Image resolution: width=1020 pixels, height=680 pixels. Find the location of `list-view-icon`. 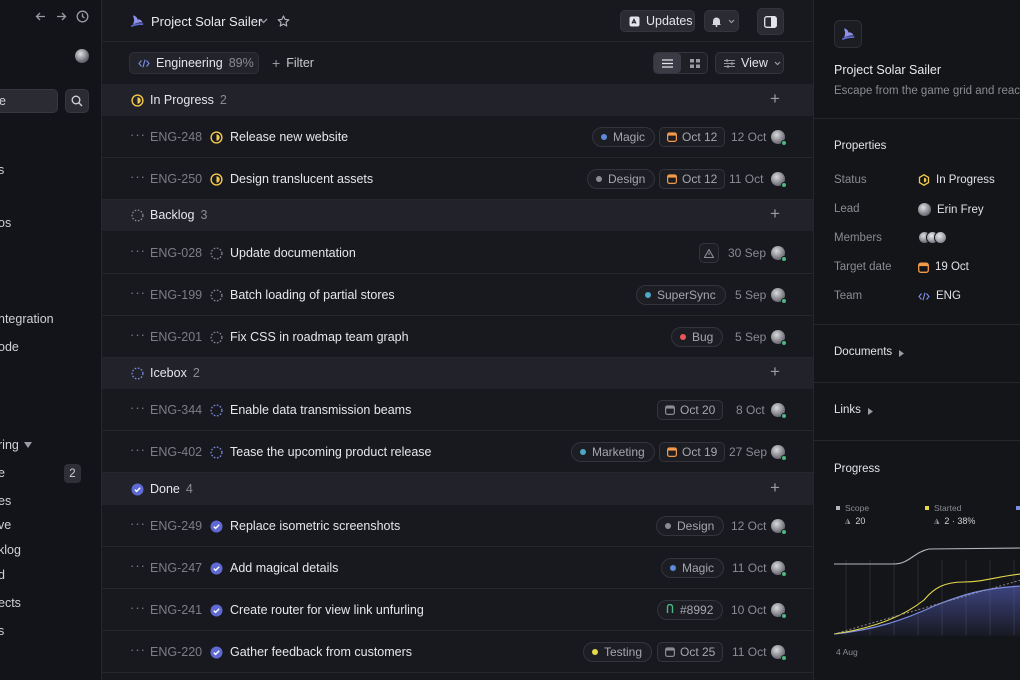

list-view-icon is located at coordinates (667, 63).